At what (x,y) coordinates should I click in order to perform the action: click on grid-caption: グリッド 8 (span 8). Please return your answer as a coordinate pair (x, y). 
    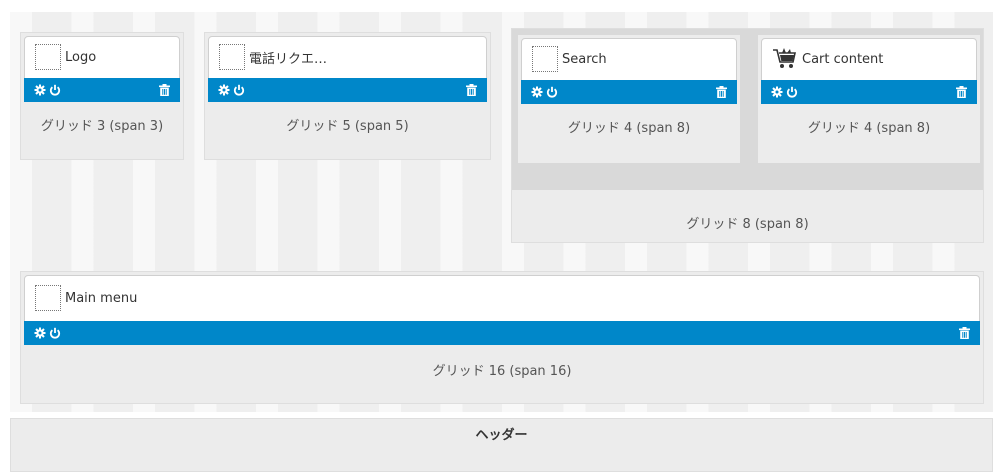
    Looking at the image, I should click on (747, 224).